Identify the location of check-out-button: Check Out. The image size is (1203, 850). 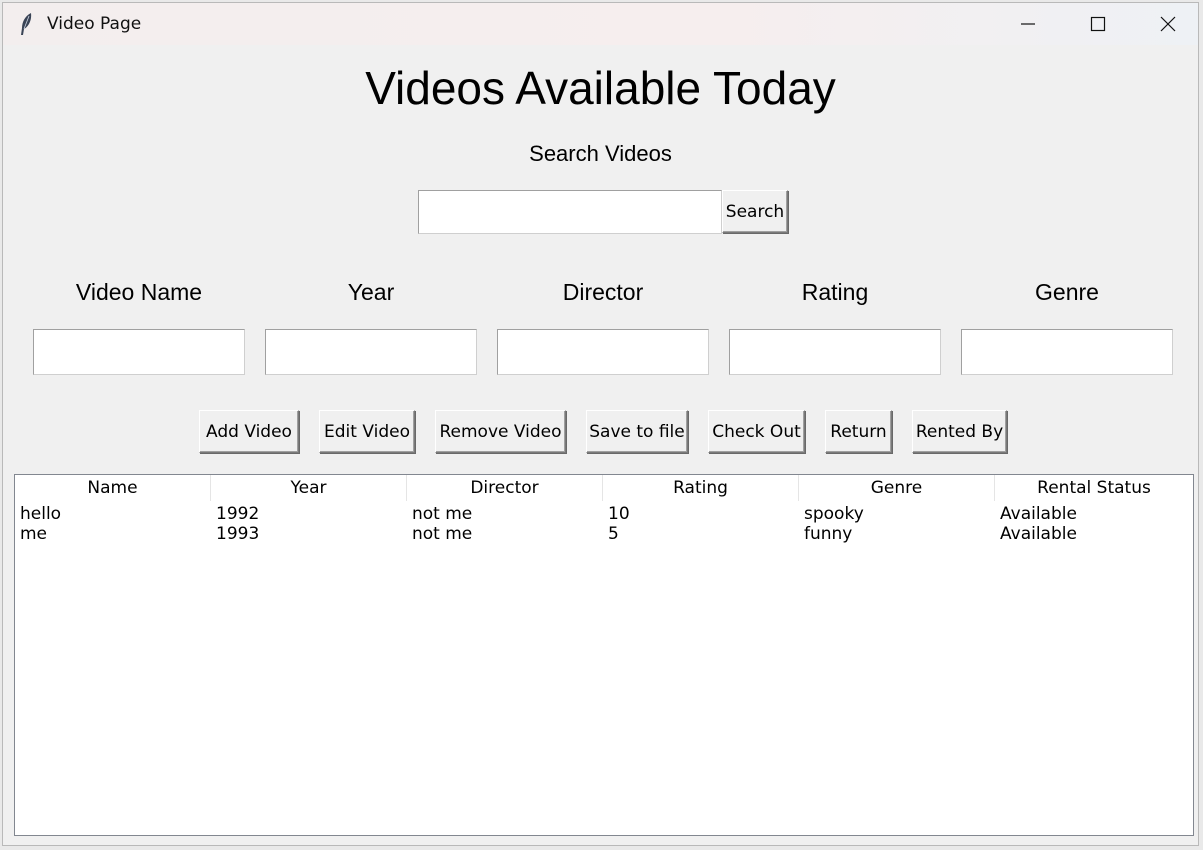
(756, 431).